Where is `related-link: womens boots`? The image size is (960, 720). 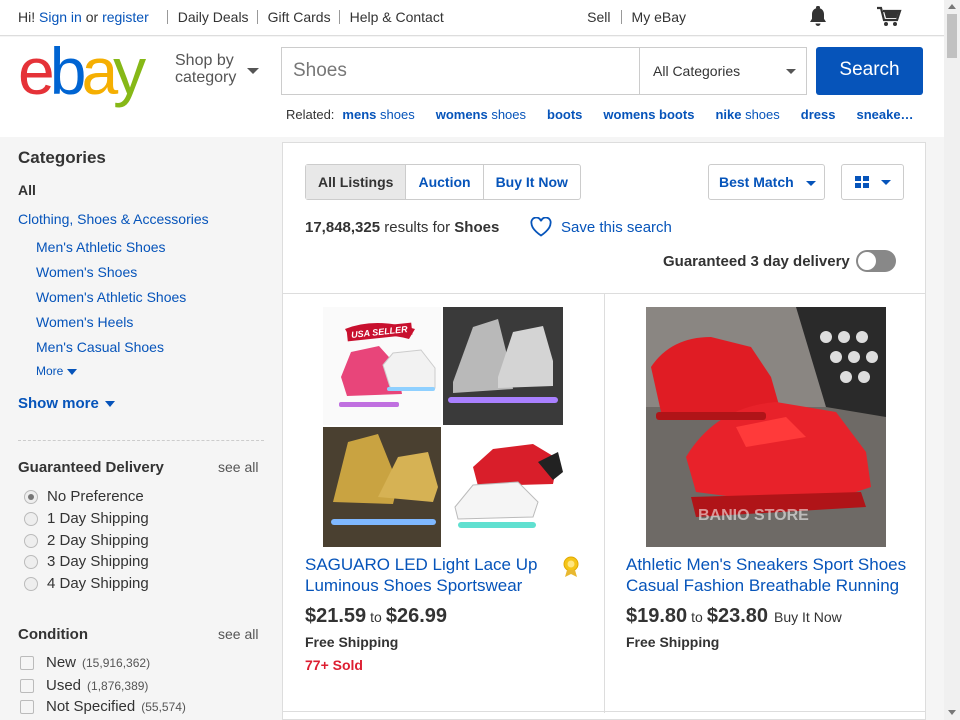
related-link: womens boots is located at coordinates (648, 114).